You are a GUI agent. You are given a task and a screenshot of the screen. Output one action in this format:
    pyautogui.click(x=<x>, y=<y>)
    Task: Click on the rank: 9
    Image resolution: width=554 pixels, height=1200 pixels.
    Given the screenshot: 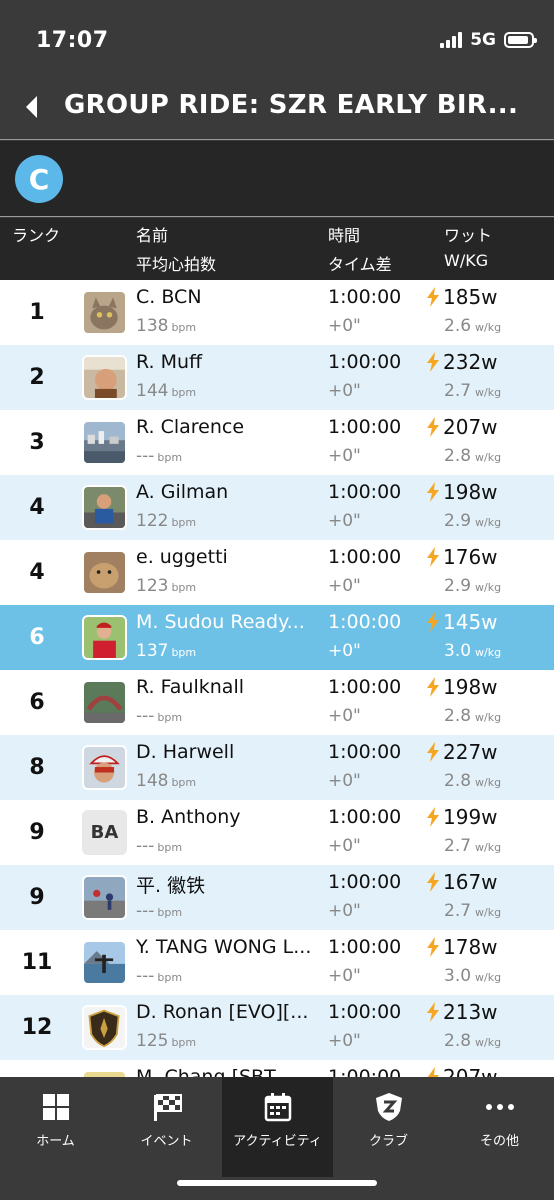 What is the action you would take?
    pyautogui.click(x=37, y=832)
    